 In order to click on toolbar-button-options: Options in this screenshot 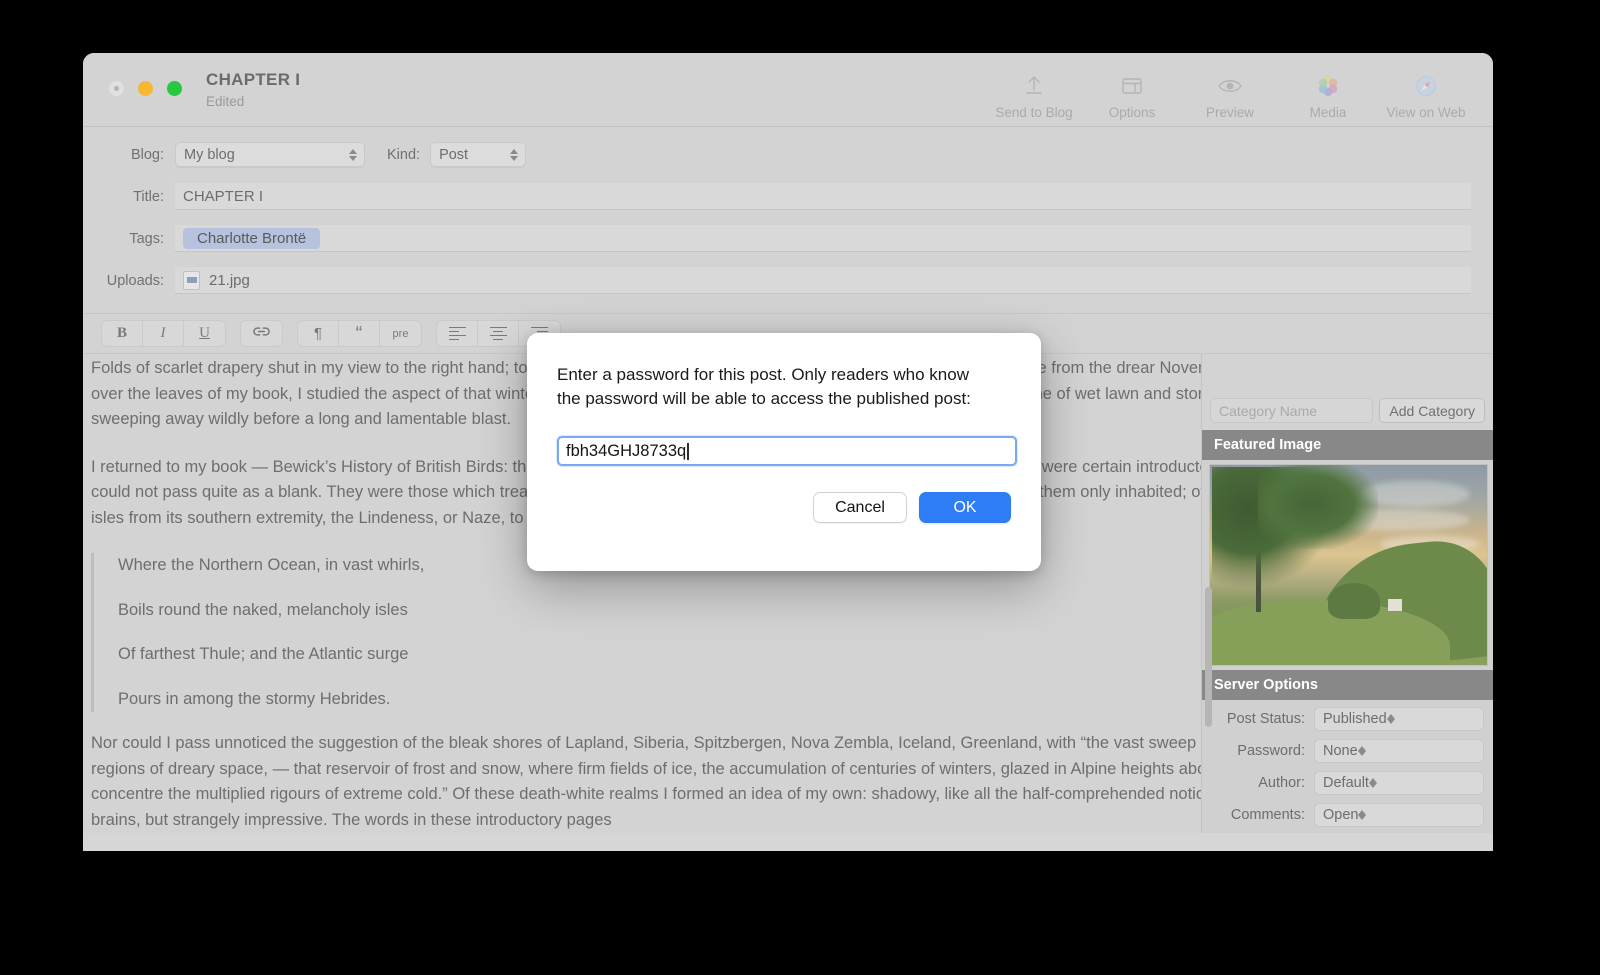, I will do `click(1132, 90)`.